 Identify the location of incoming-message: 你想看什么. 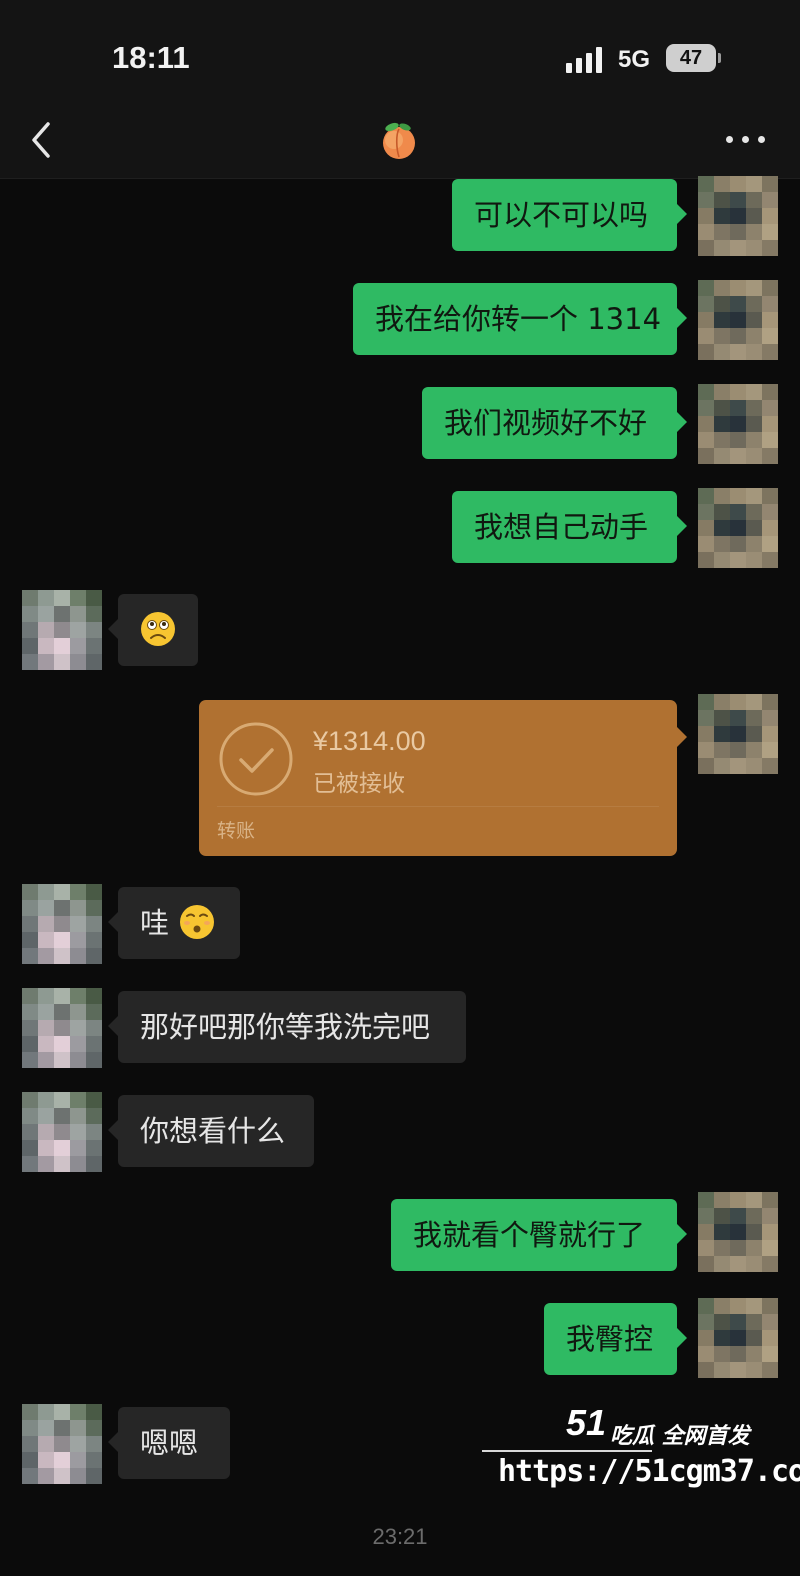
(211, 1131).